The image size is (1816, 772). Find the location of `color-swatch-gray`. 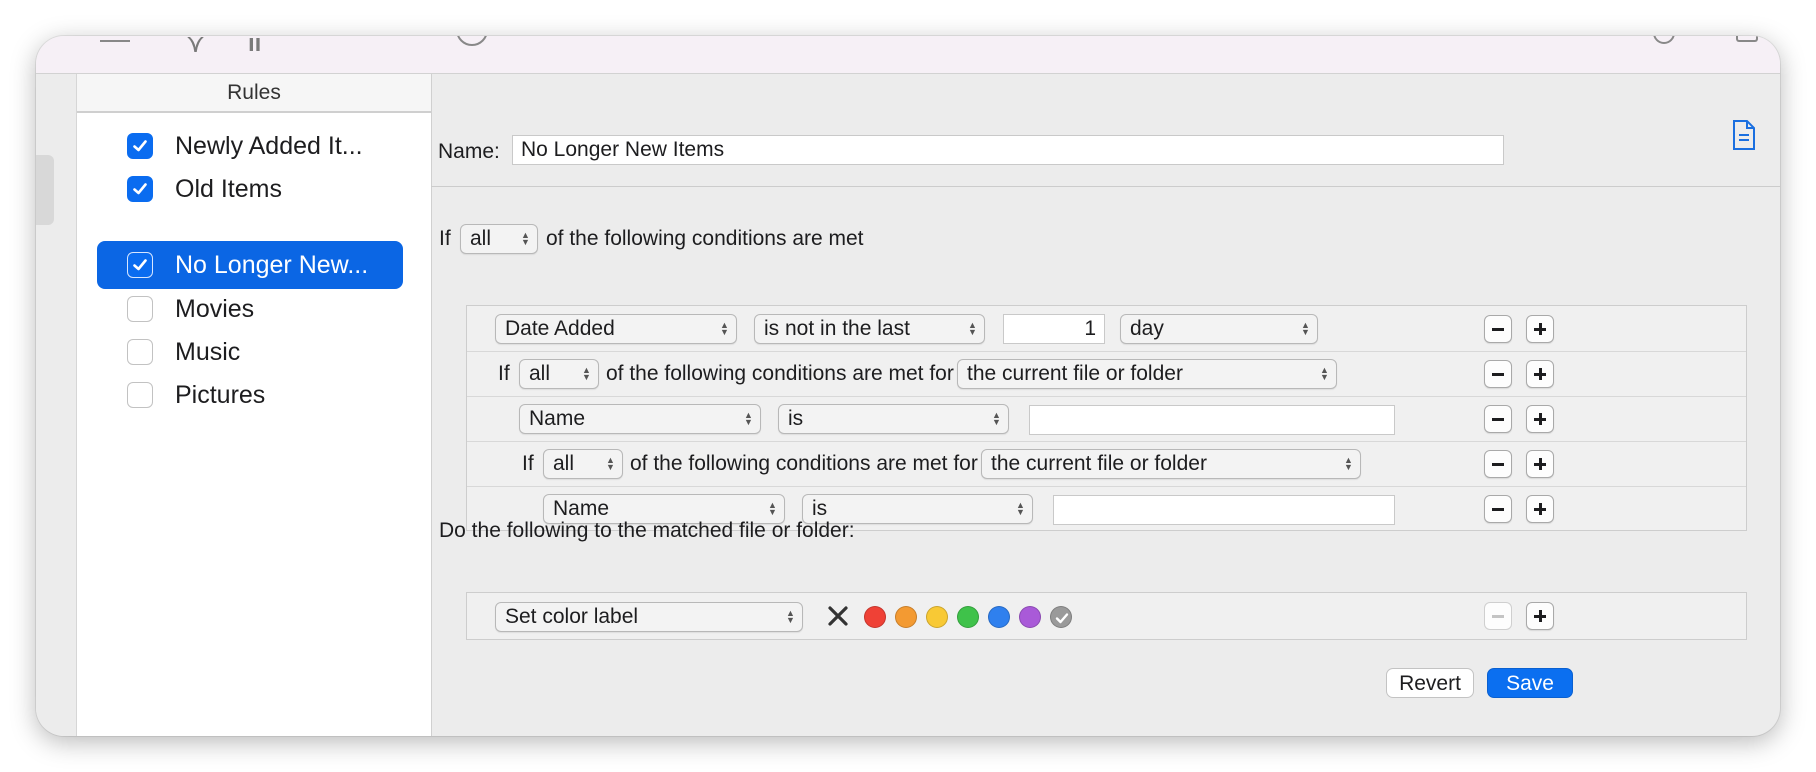

color-swatch-gray is located at coordinates (1061, 617).